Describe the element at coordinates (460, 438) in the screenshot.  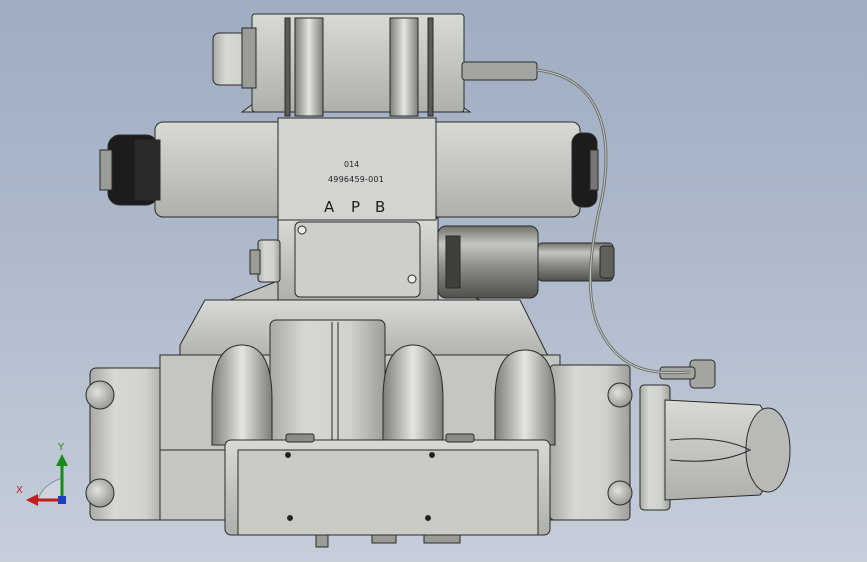
I see `lug-right` at that location.